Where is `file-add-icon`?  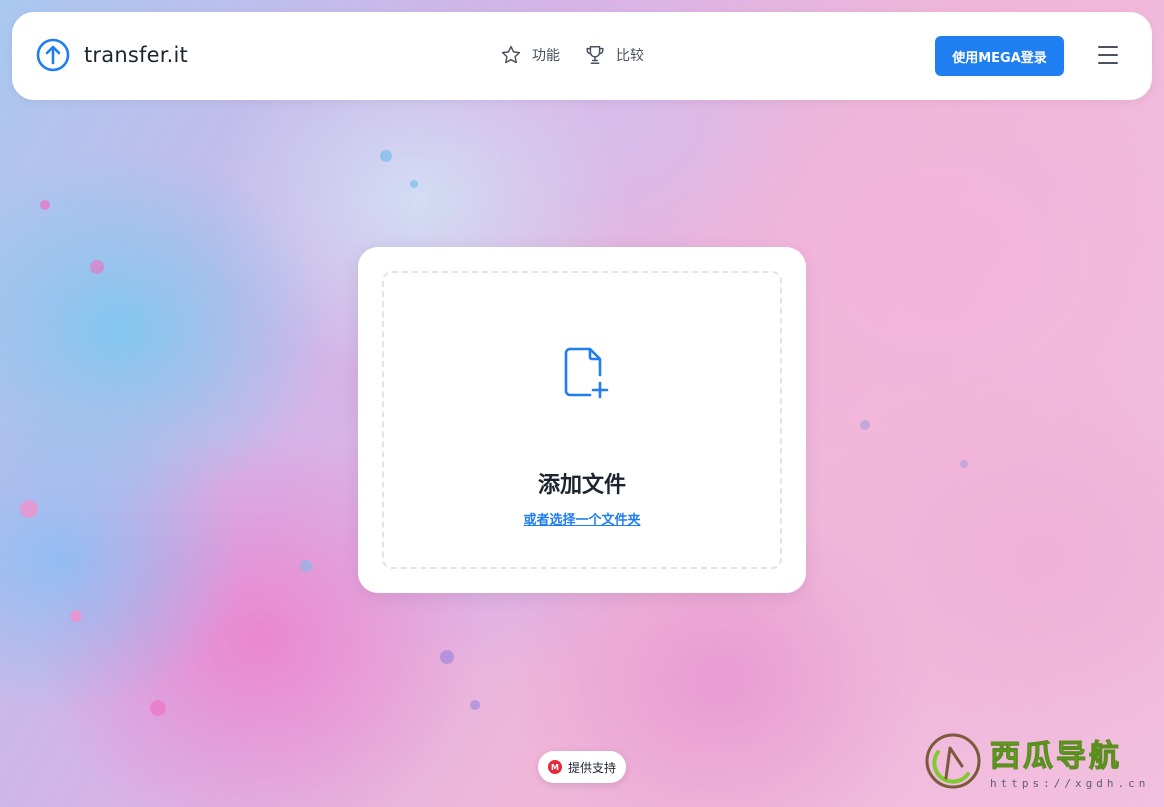
file-add-icon is located at coordinates (586, 373).